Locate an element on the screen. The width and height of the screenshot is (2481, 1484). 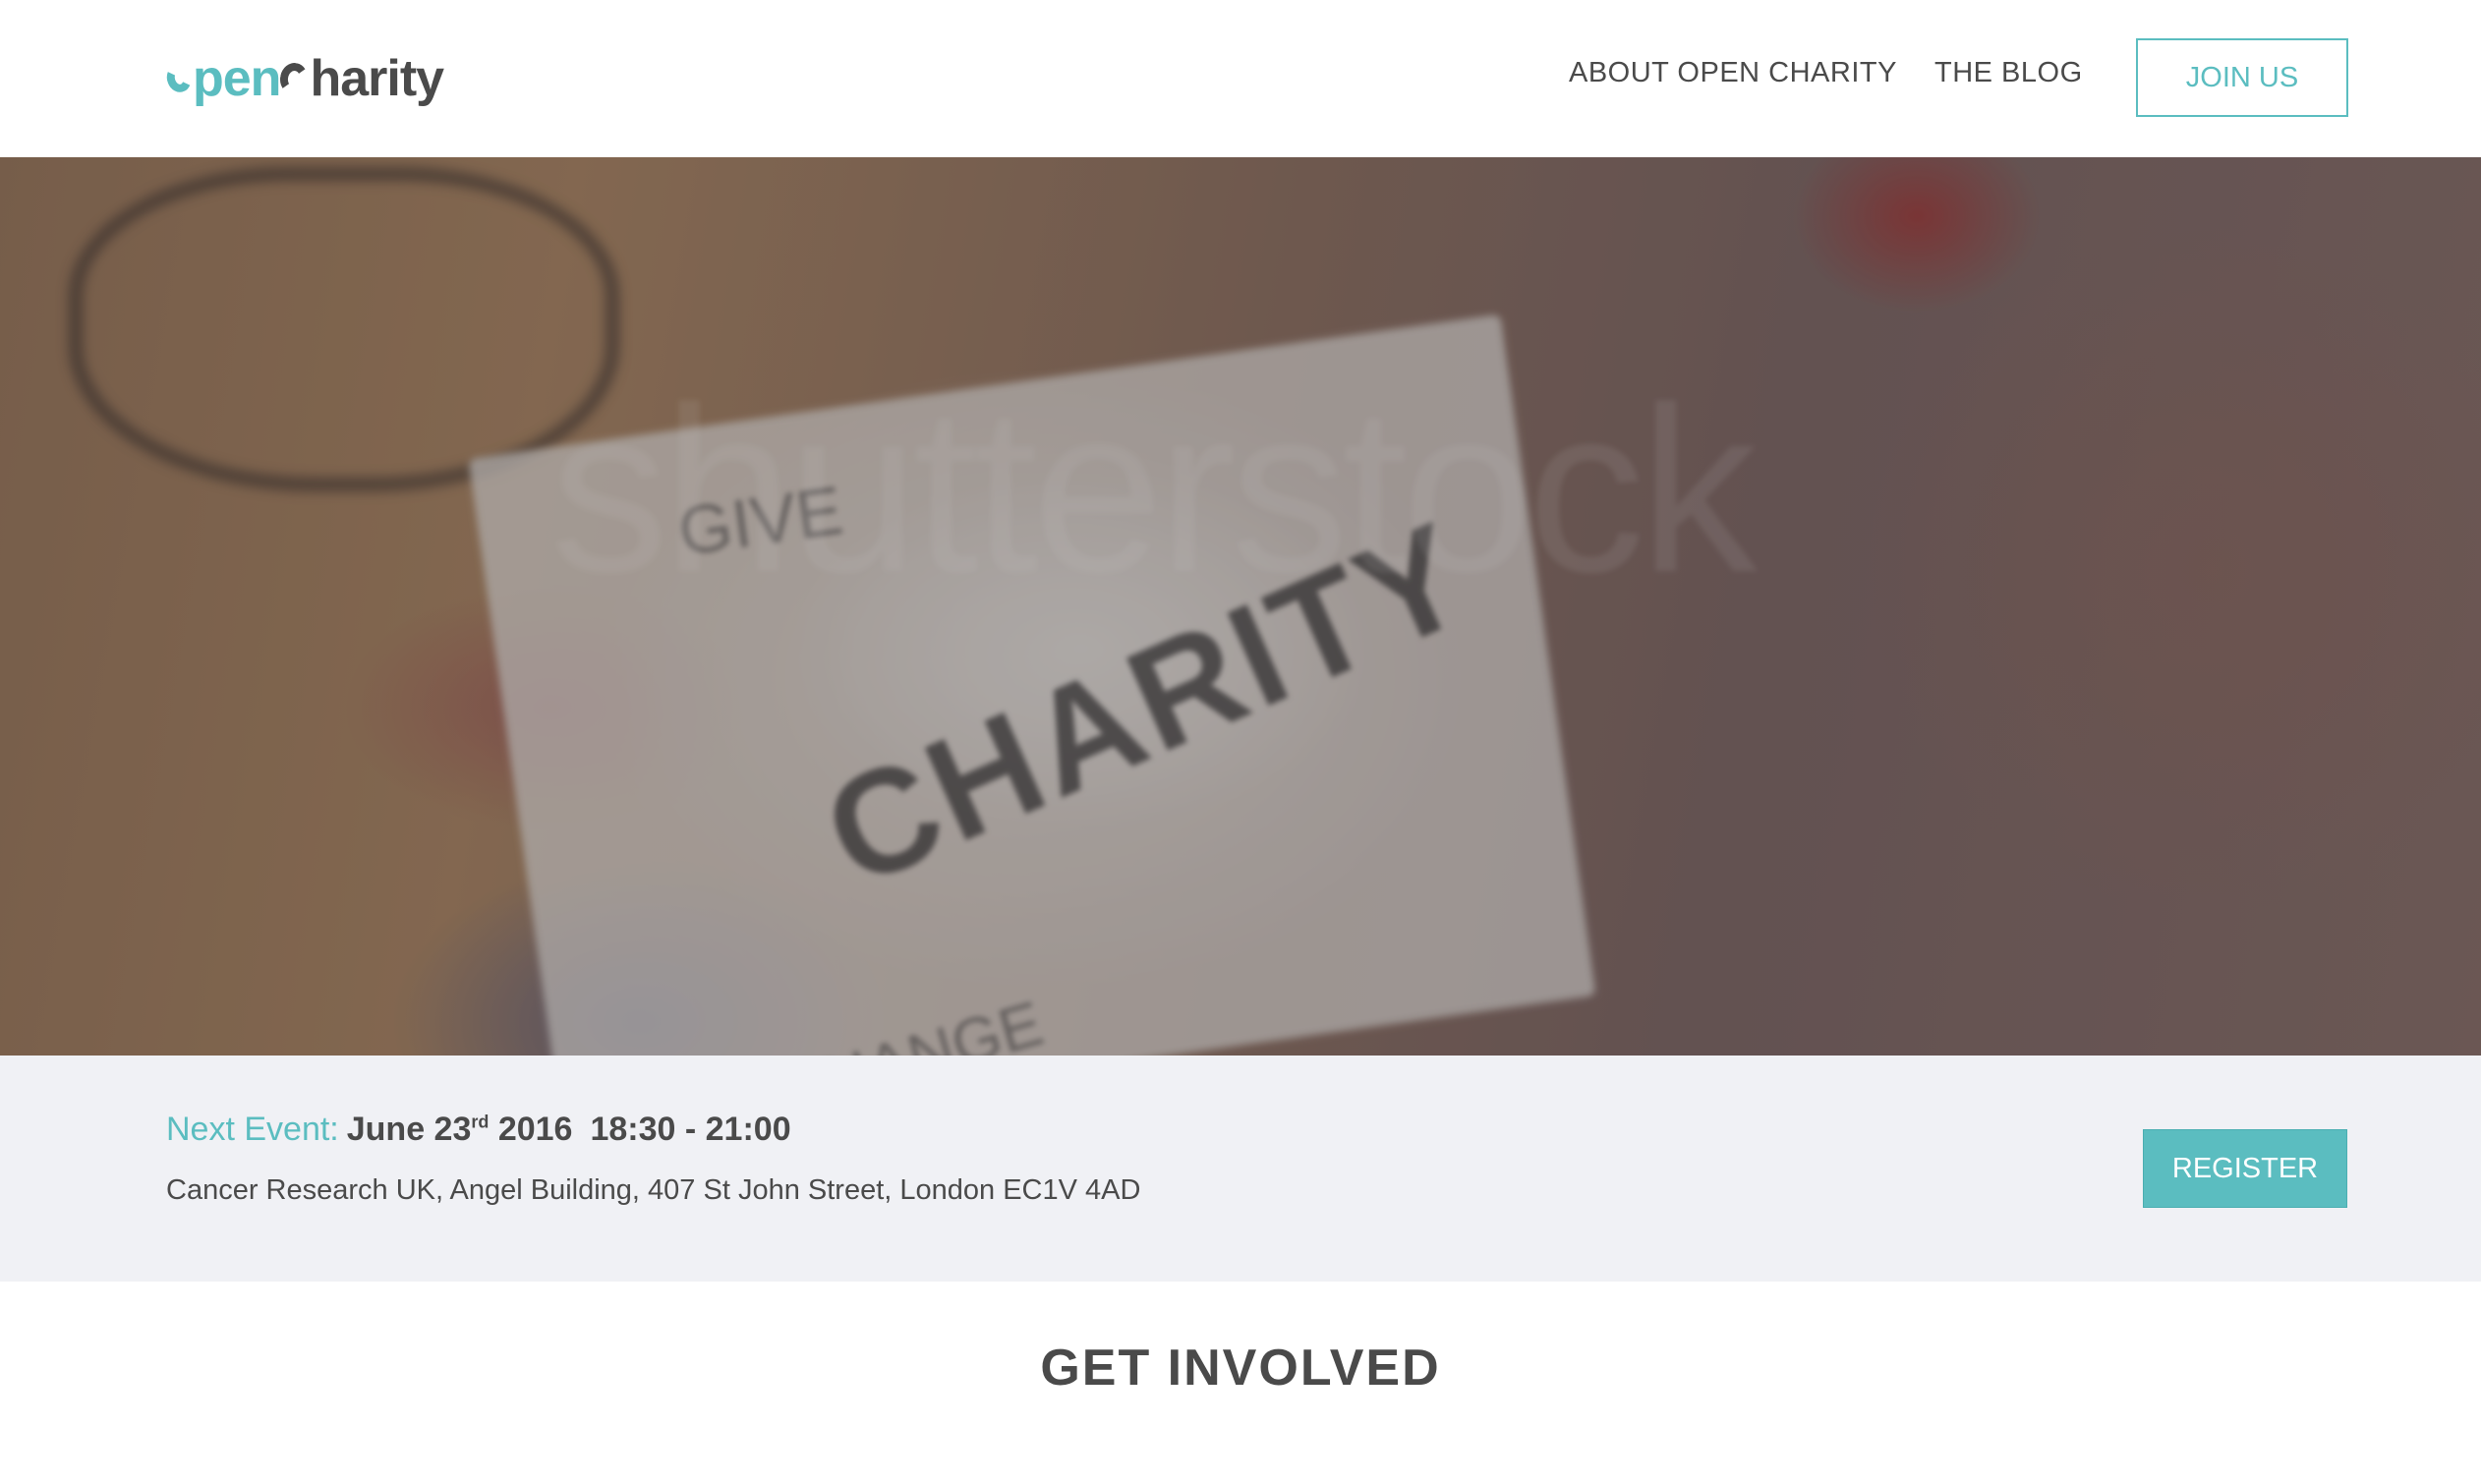
event-date: June 23rd 2016 is located at coordinates (460, 1129).